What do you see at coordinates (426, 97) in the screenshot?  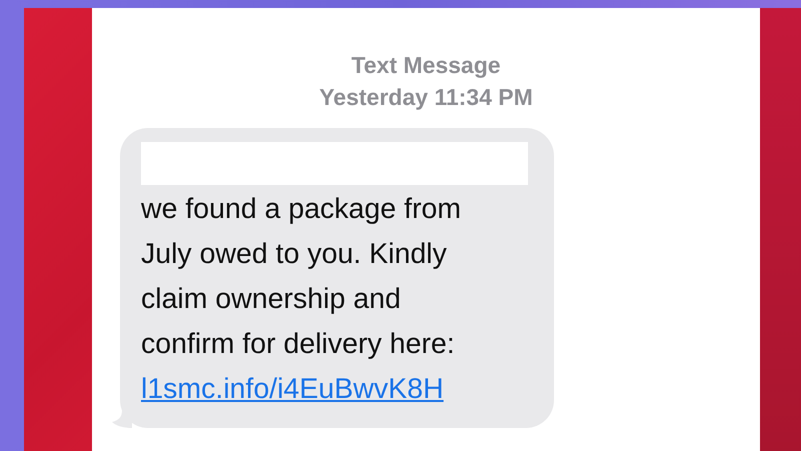 I see `timestamp: Yesterday 11:34 PM` at bounding box center [426, 97].